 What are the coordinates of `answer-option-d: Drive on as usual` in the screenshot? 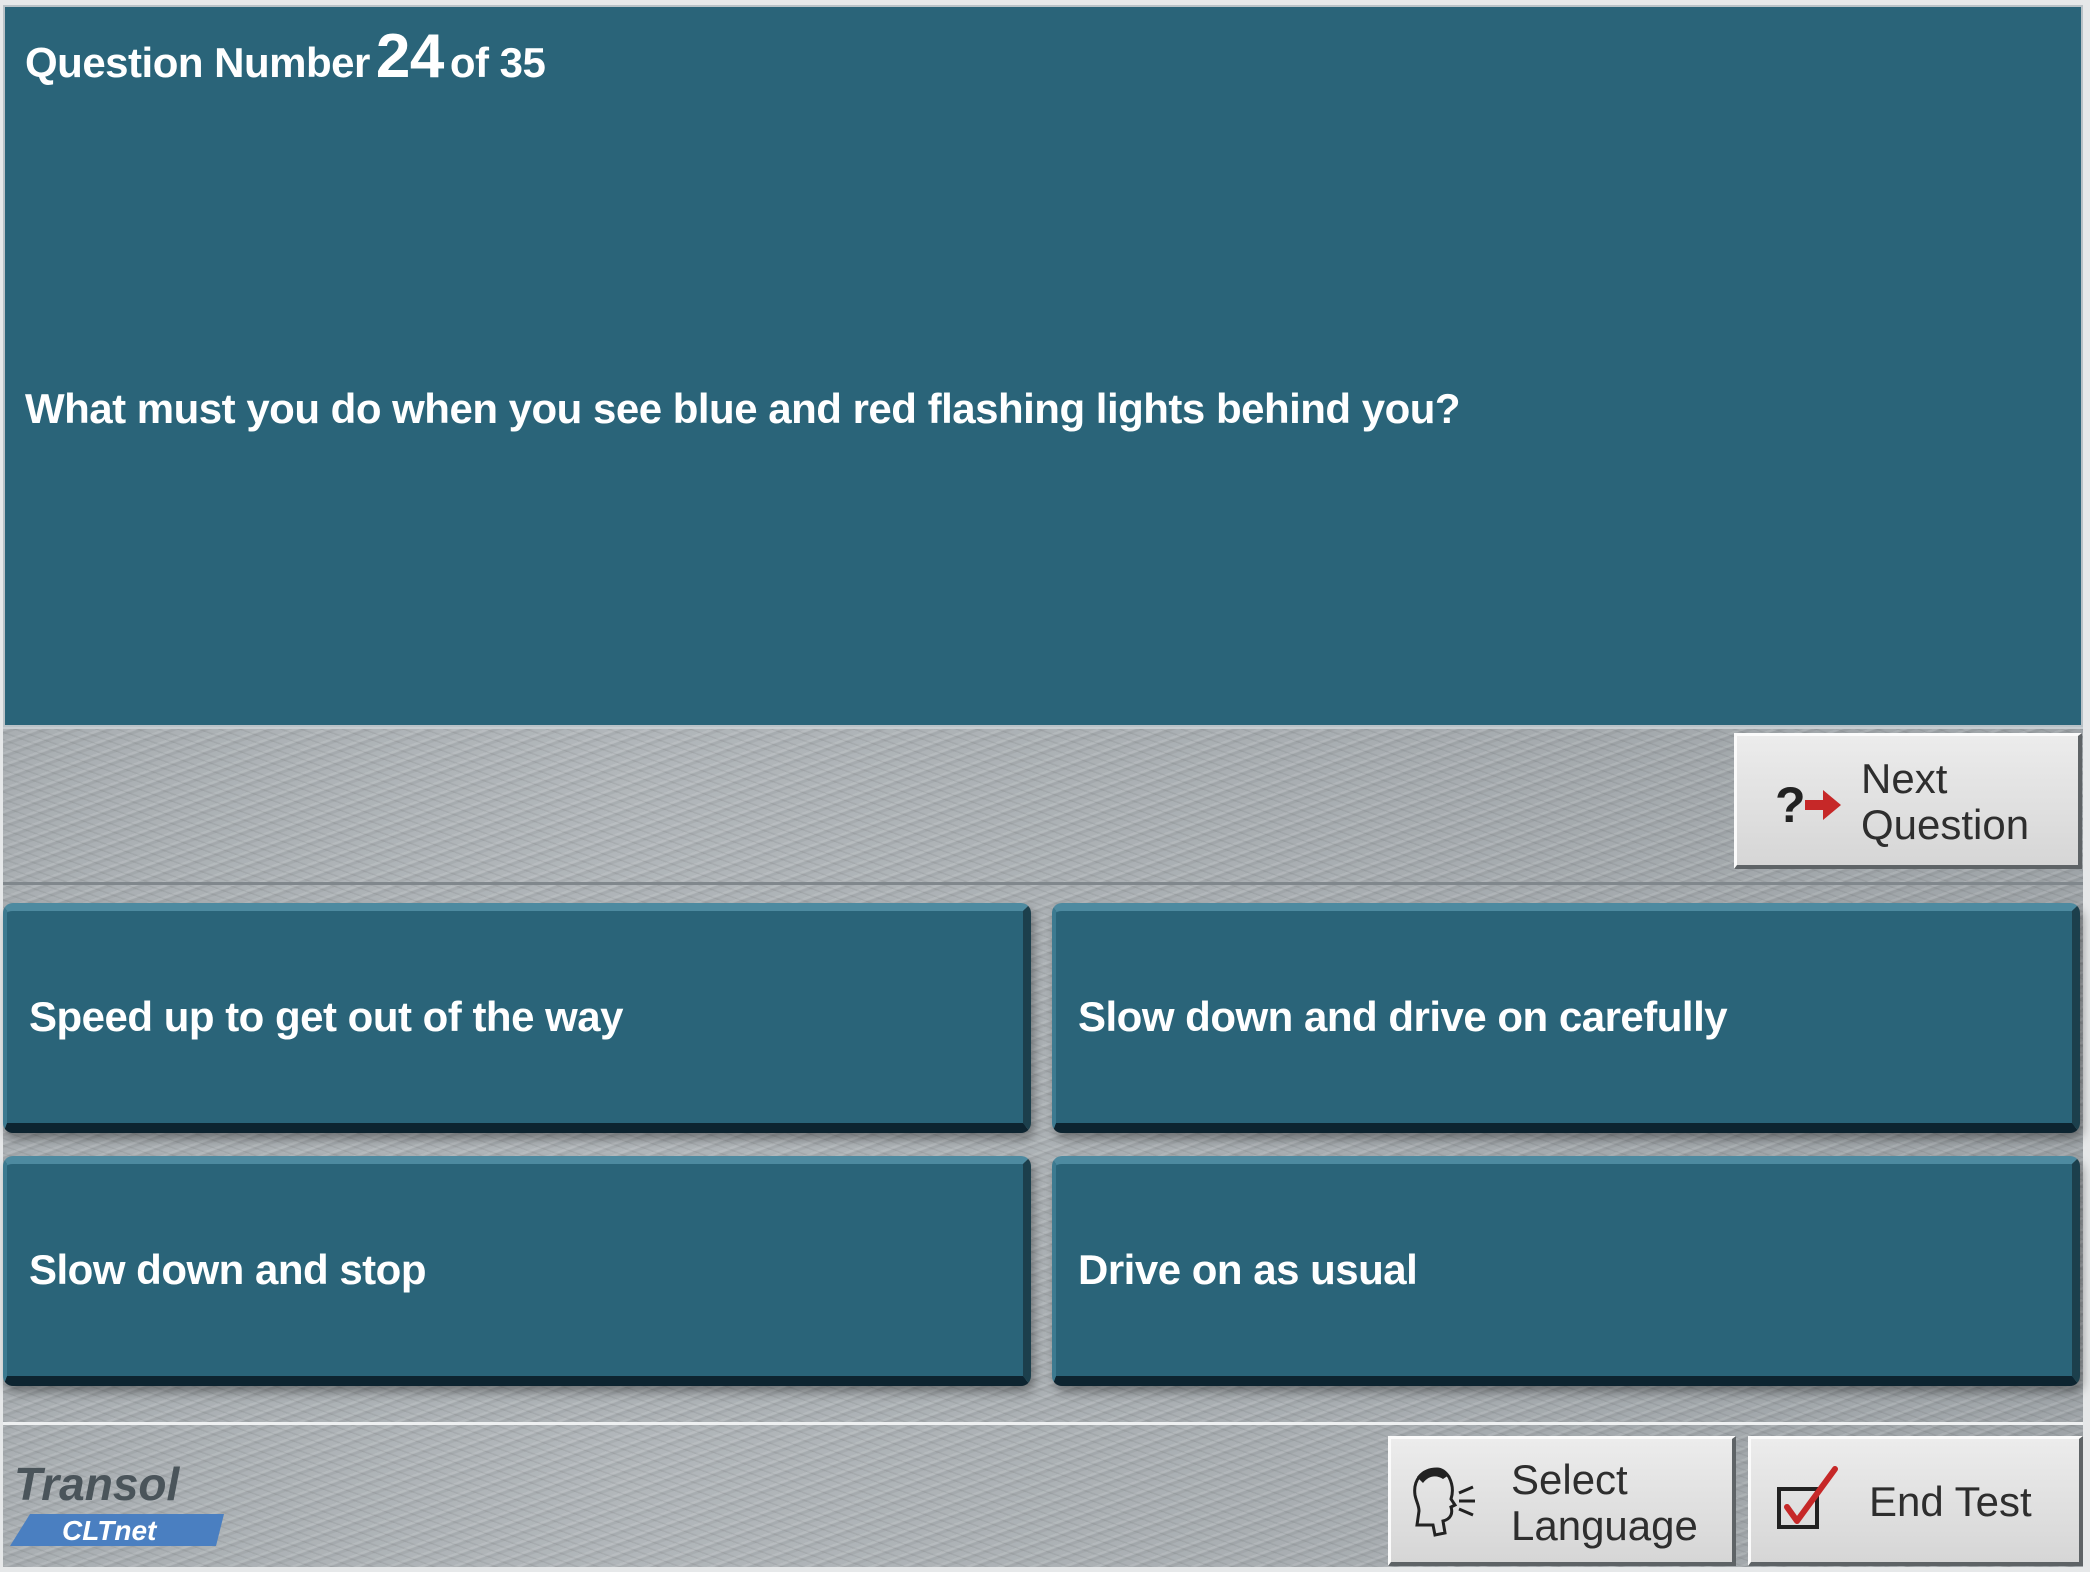 It's located at (1566, 1271).